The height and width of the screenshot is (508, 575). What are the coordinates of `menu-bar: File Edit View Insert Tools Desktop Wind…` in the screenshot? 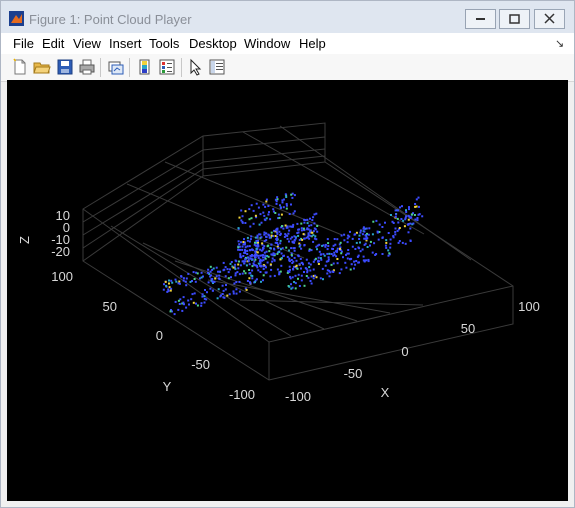 It's located at (287, 43).